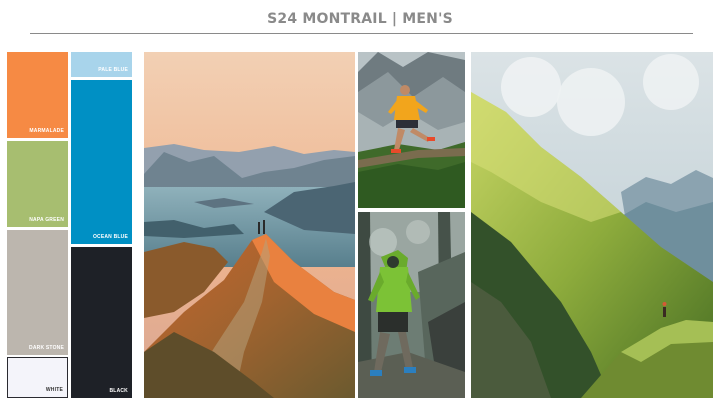 The image size is (720, 405). Describe the element at coordinates (113, 70) in the screenshot. I see `swatch-label: PALE BLUE` at that location.